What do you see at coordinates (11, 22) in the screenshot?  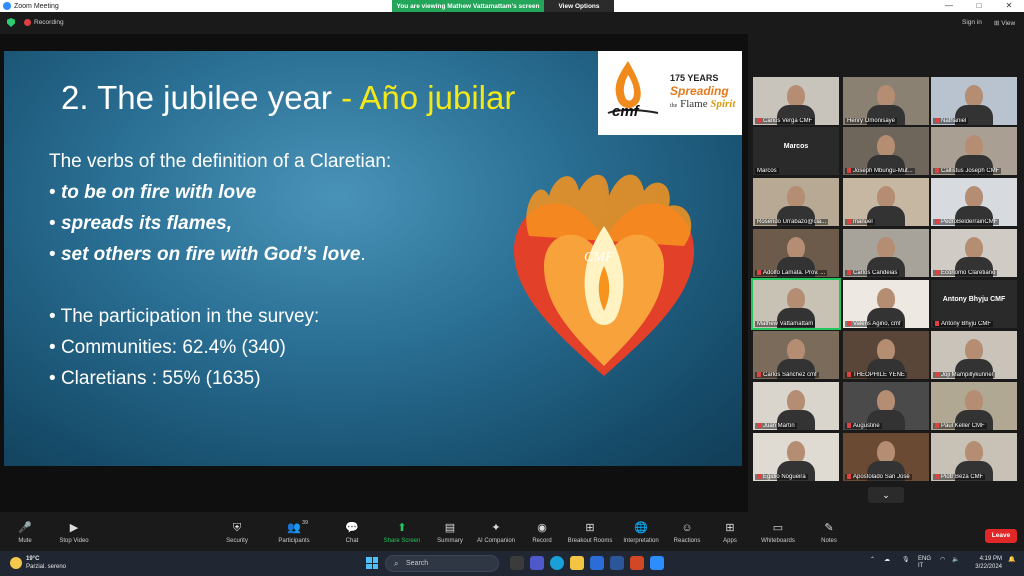 I see `security-shield-icon` at bounding box center [11, 22].